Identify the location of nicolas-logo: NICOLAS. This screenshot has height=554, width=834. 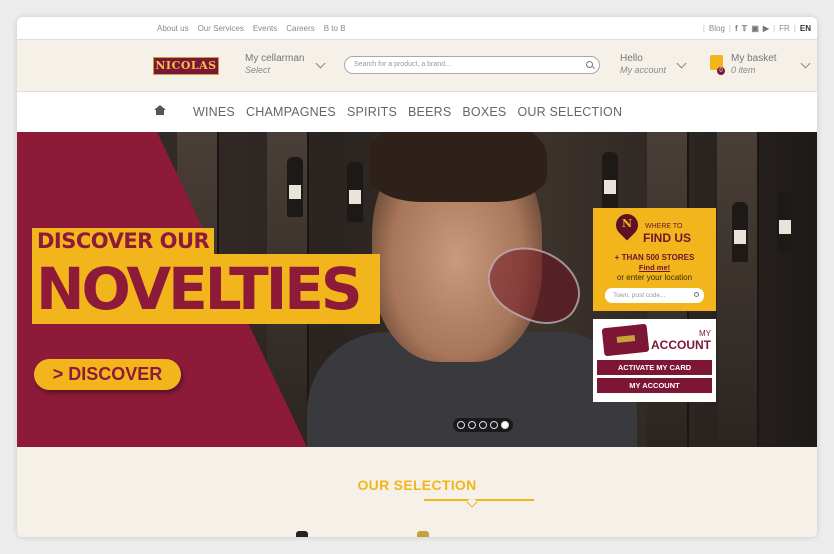
(186, 66).